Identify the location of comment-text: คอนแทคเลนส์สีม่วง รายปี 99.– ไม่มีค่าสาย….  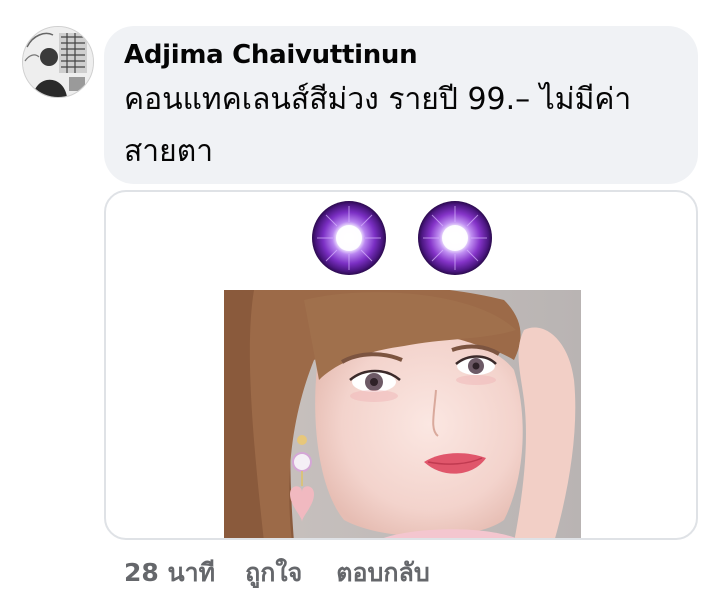
(378, 125).